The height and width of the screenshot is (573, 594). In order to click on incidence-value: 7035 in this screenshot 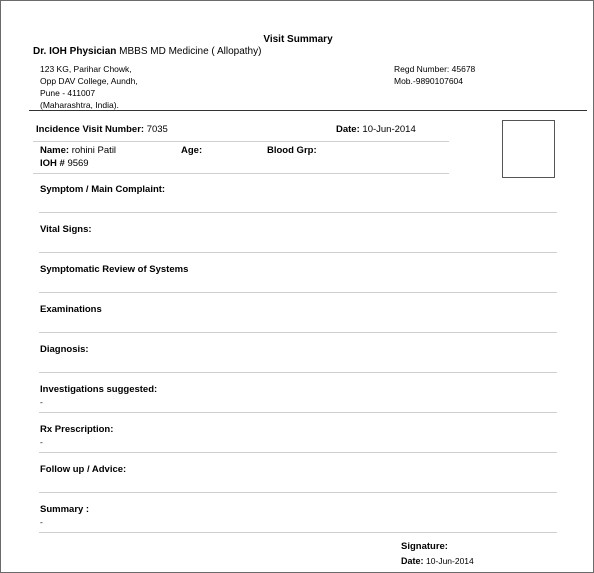, I will do `click(157, 129)`.